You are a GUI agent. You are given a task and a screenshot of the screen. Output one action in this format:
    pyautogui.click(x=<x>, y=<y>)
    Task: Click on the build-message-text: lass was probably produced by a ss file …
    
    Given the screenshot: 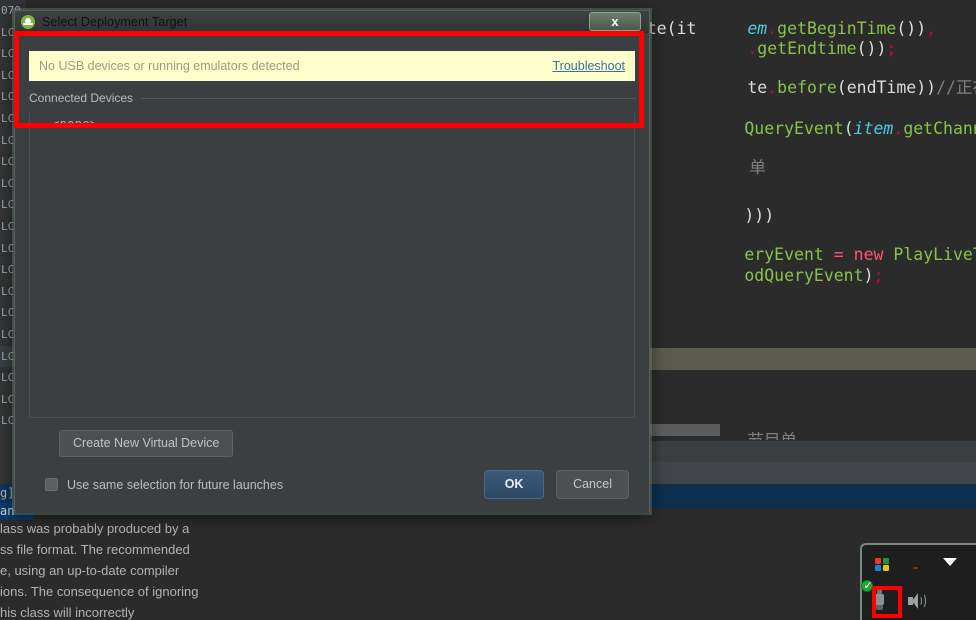 What is the action you would take?
    pyautogui.click(x=165, y=569)
    